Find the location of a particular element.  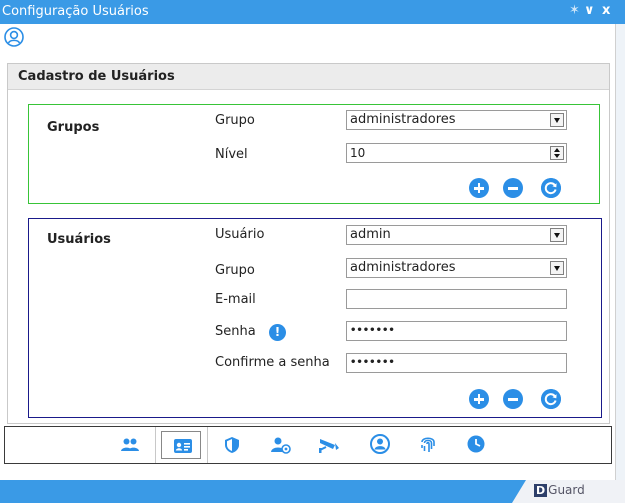

title-bar: Configuração Usuários ✶ ∨ x is located at coordinates (312, 12).